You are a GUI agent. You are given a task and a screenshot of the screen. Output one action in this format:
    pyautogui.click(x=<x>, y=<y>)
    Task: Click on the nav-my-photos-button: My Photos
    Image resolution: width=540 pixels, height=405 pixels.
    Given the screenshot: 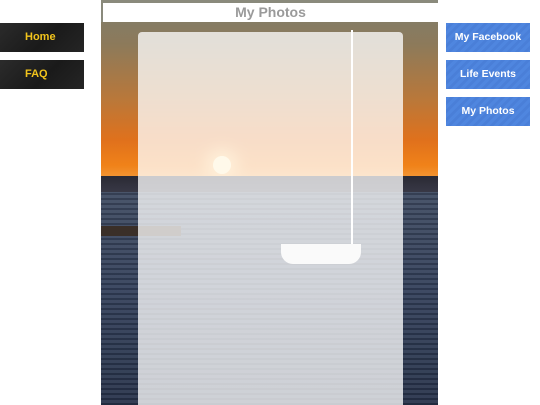 What is the action you would take?
    pyautogui.click(x=488, y=111)
    